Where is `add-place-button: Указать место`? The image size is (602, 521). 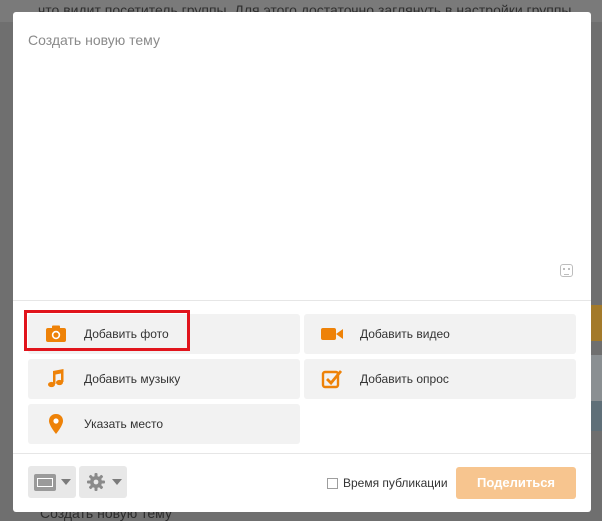 add-place-button: Указать место is located at coordinates (164, 424).